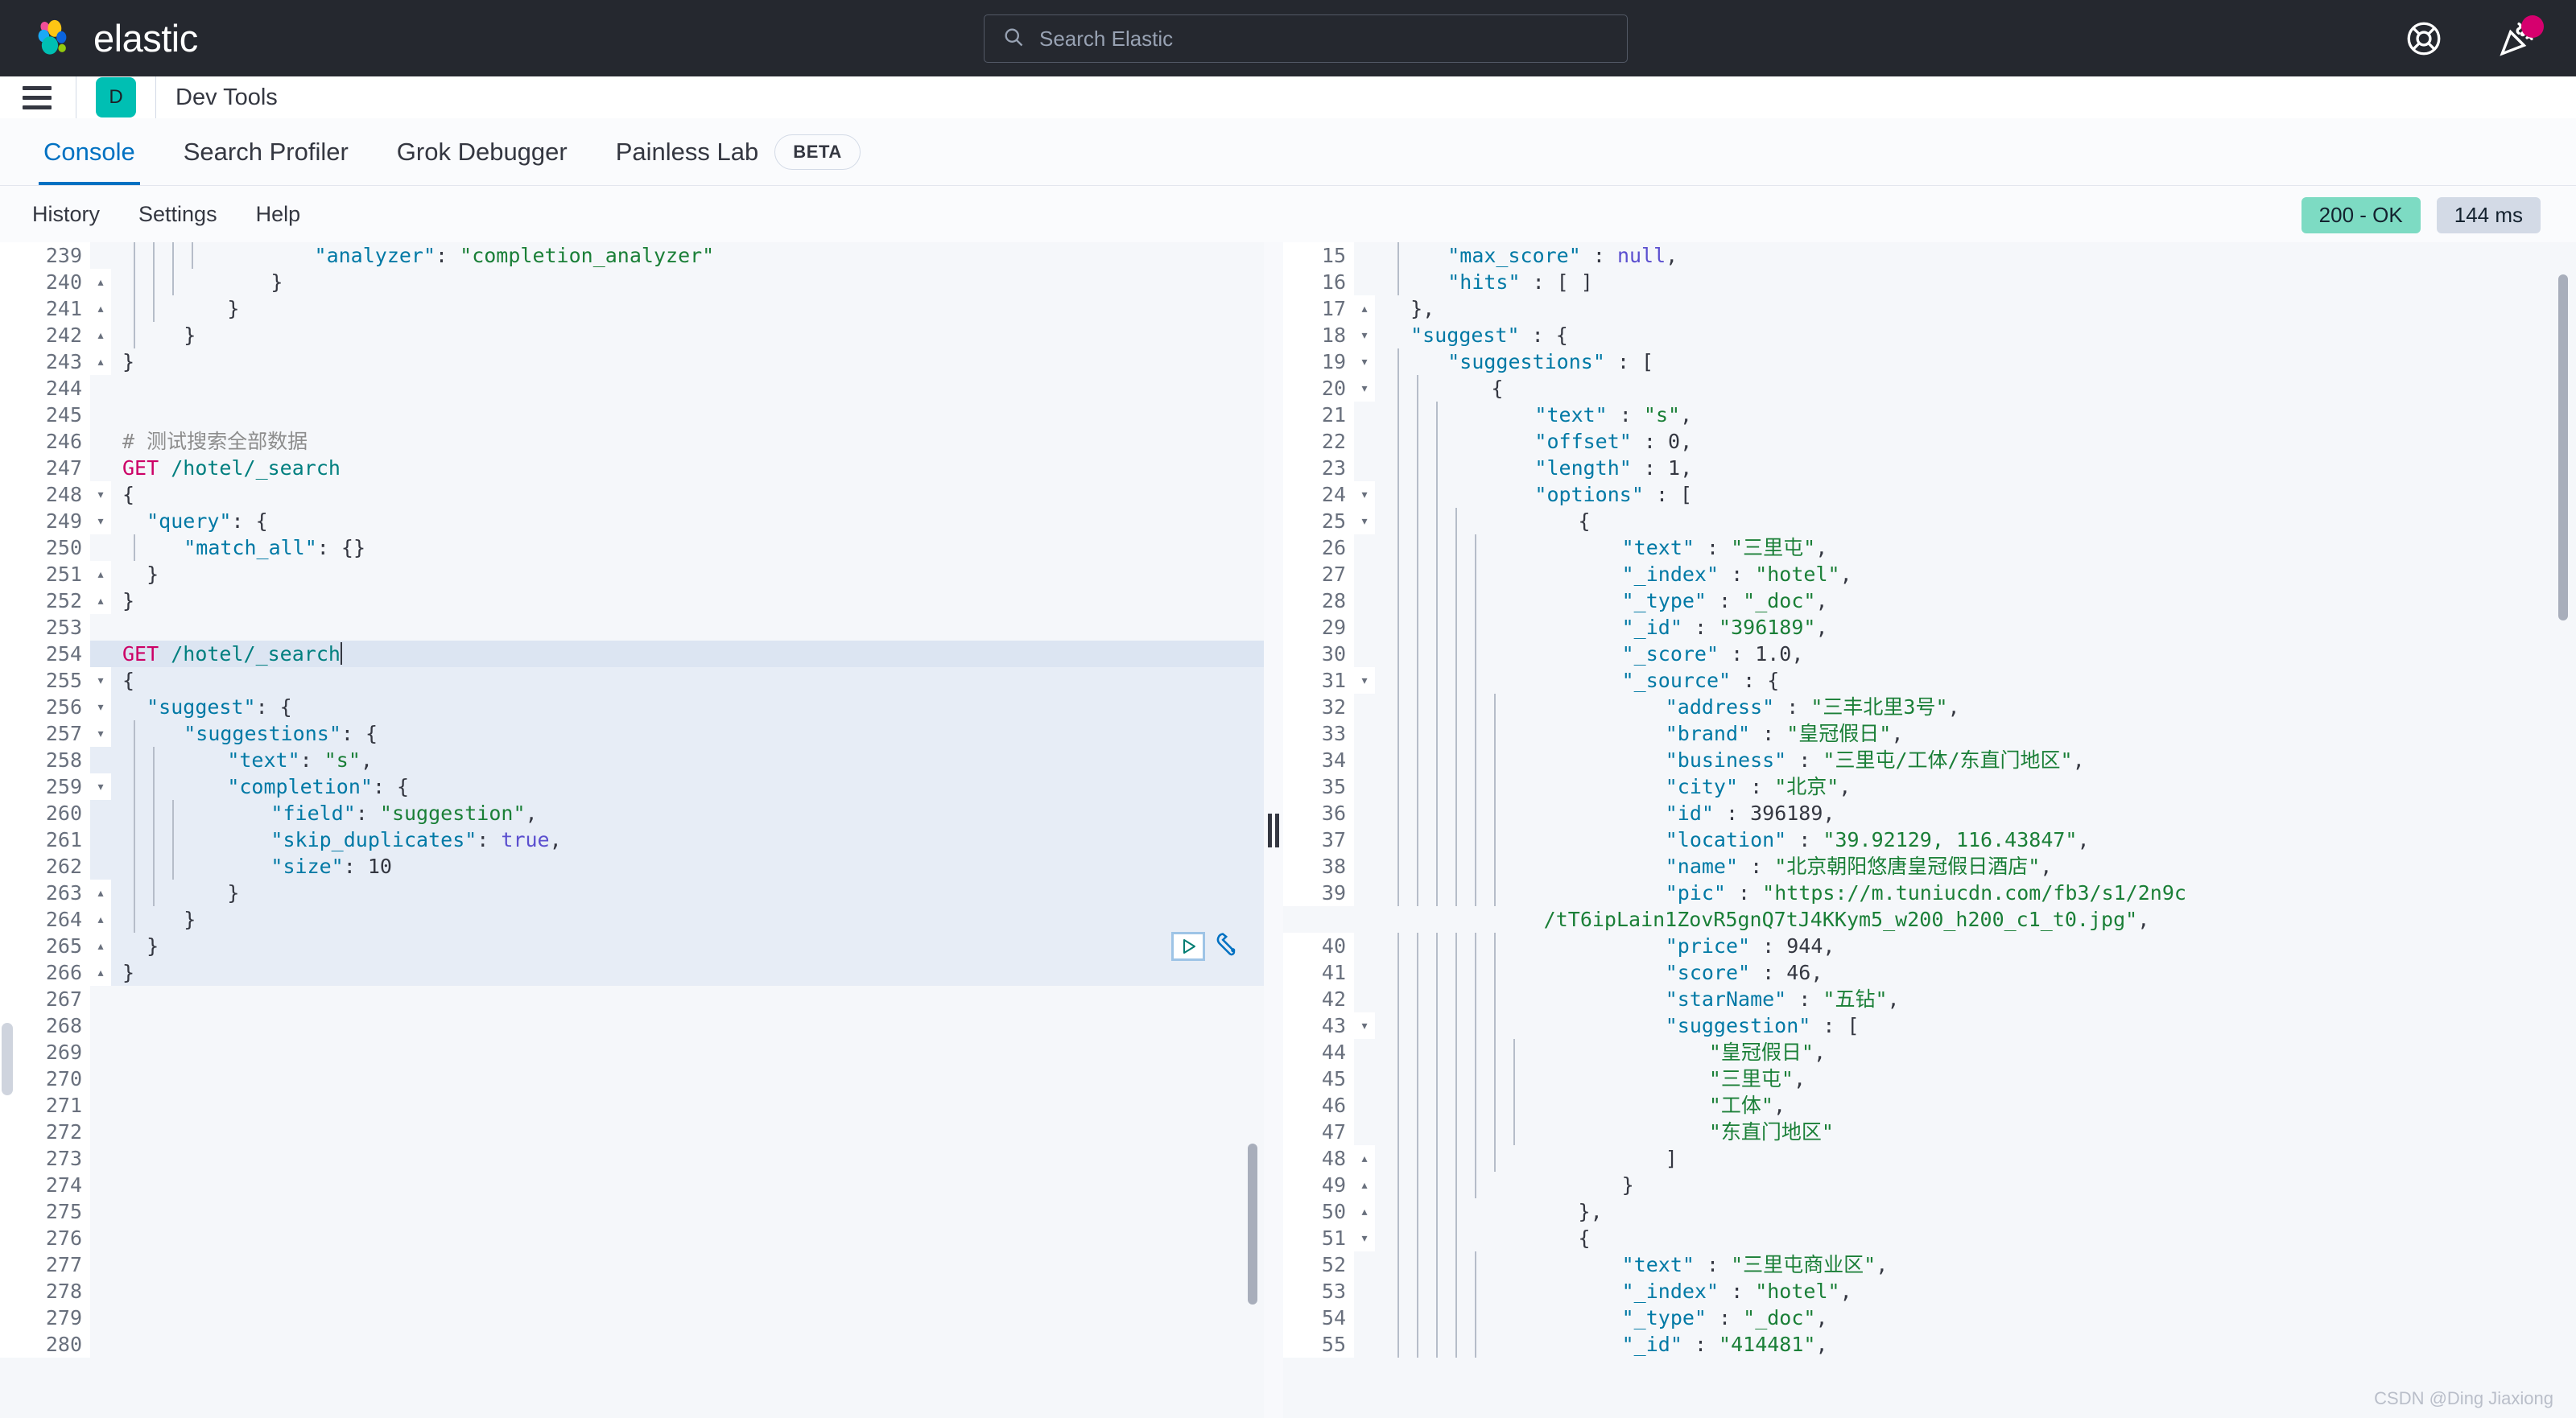 This screenshot has width=2576, height=1418. What do you see at coordinates (1920, 628) in the screenshot?
I see `response-line: 29 "_id" : "396189",` at bounding box center [1920, 628].